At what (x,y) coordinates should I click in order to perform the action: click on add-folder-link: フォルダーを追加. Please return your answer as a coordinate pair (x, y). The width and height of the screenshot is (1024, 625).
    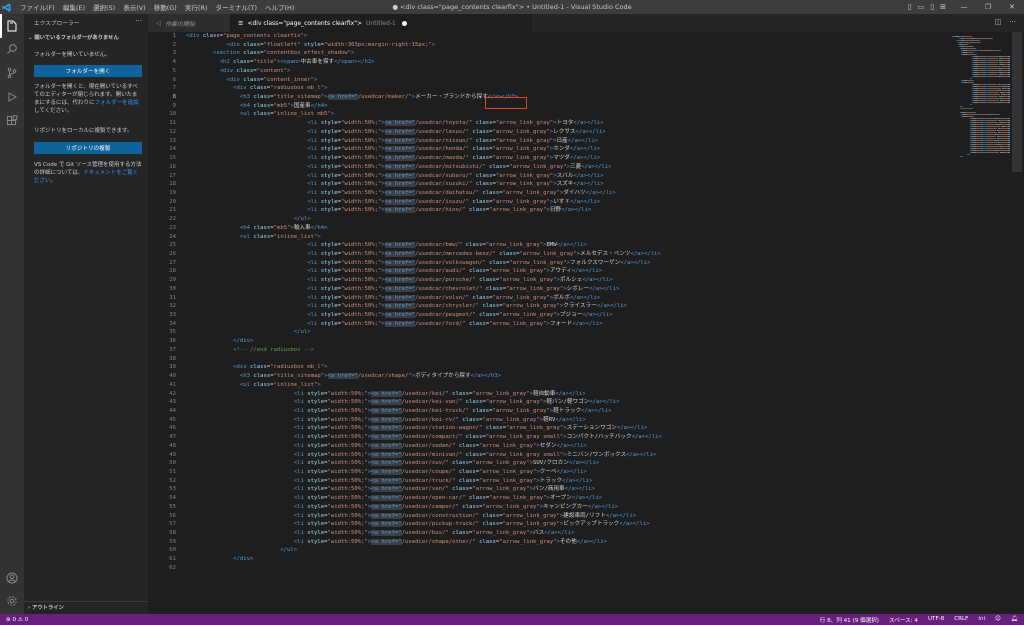
    Looking at the image, I should click on (117, 103).